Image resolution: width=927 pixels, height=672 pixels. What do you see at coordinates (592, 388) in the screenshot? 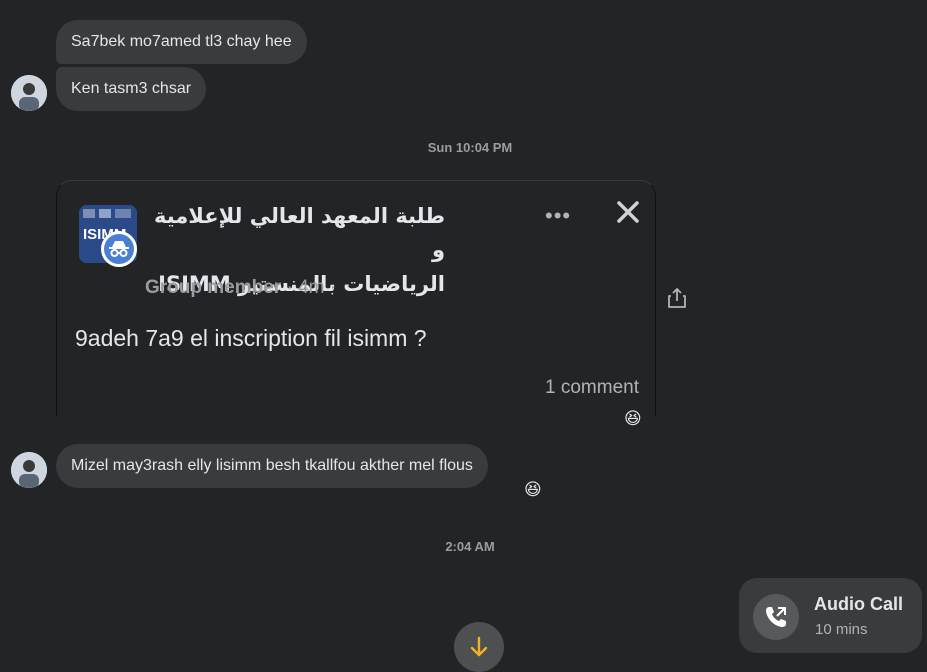
I see `comment-count: 1 comment` at bounding box center [592, 388].